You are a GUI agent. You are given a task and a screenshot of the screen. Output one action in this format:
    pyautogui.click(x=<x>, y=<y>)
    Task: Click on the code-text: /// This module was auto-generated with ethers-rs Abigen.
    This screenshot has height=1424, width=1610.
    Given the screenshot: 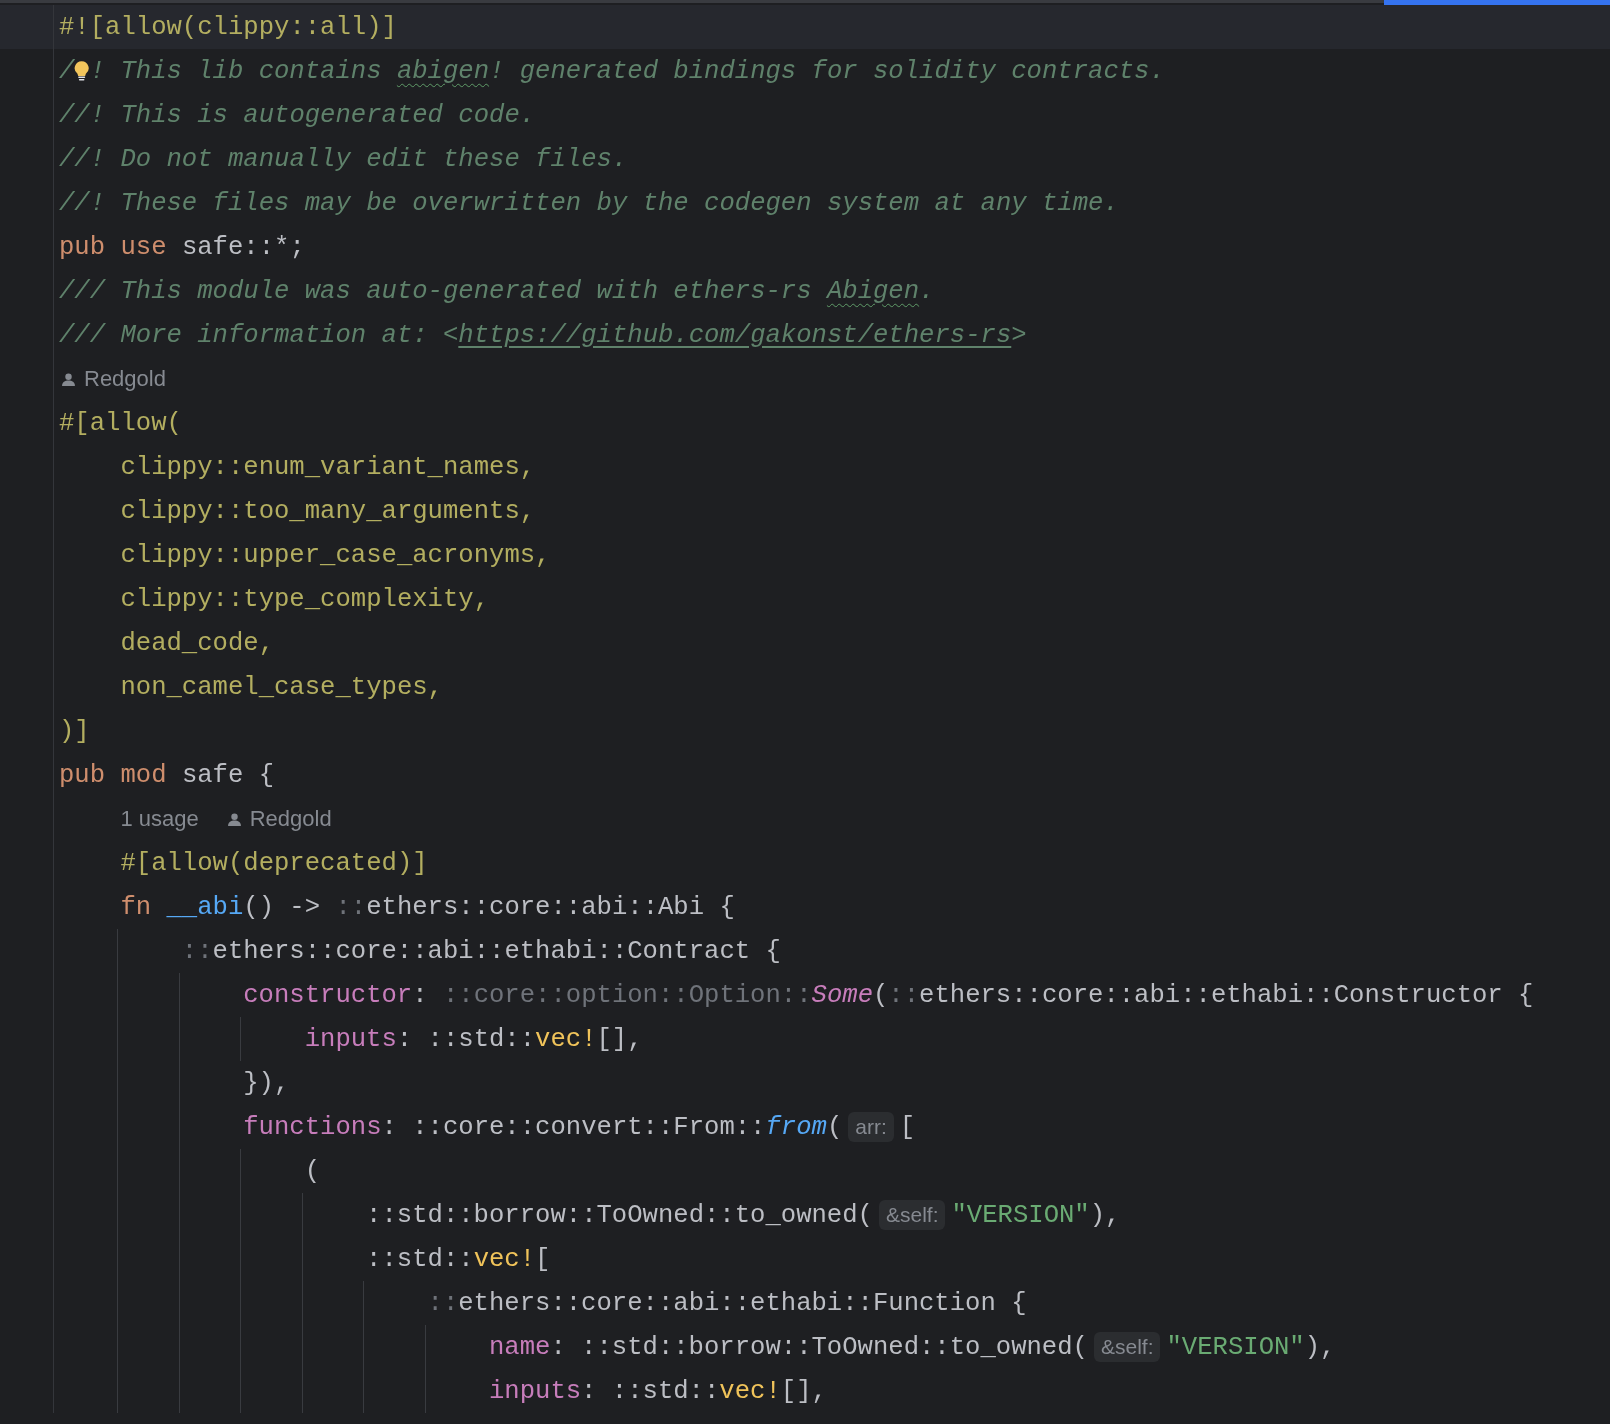 What is the action you would take?
    pyautogui.click(x=497, y=291)
    